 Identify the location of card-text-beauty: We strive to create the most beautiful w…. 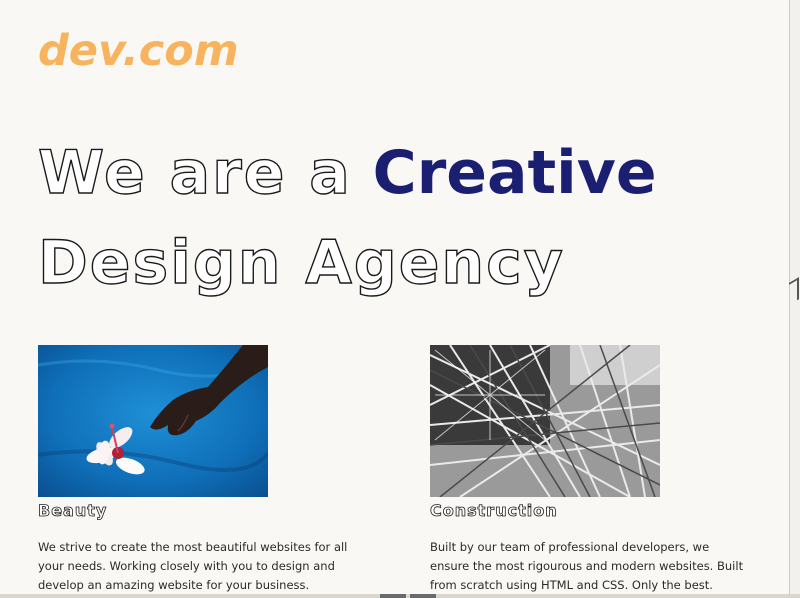
(193, 566).